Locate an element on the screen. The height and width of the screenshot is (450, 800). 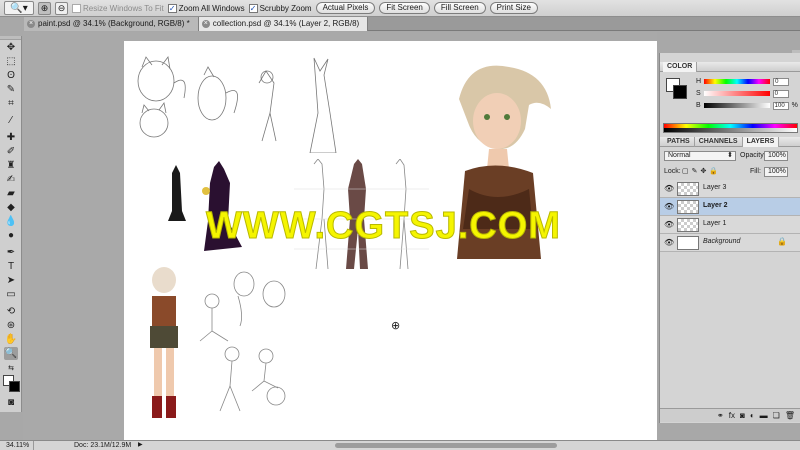
blend-mode-value: Normal is located at coordinates (679, 155).